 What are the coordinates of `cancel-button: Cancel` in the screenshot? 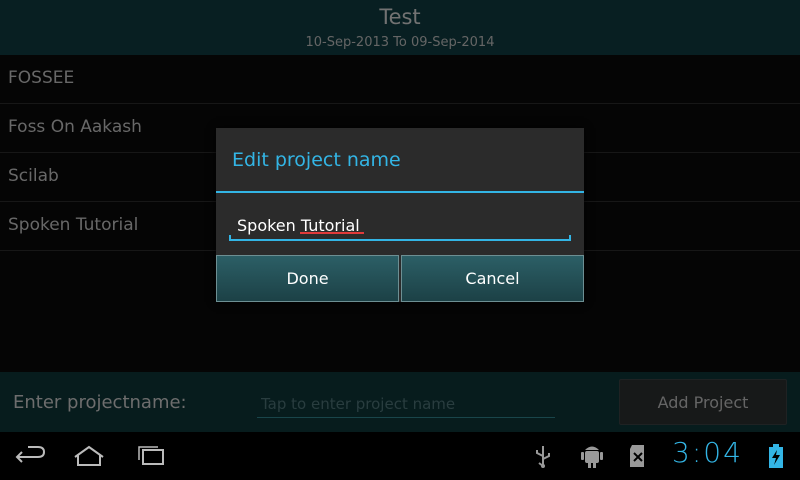 It's located at (492, 278).